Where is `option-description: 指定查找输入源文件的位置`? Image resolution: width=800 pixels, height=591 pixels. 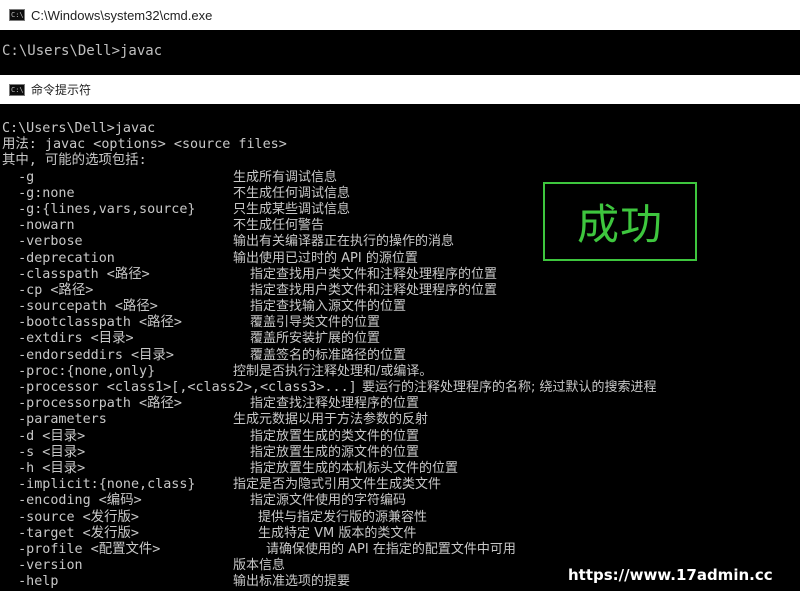 option-description: 指定查找输入源文件的位置 is located at coordinates (328, 307).